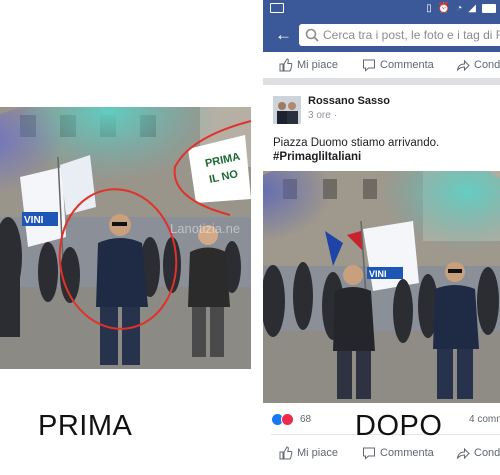 This screenshot has height=475, width=500. What do you see at coordinates (489, 8) in the screenshot?
I see `battery-icon` at bounding box center [489, 8].